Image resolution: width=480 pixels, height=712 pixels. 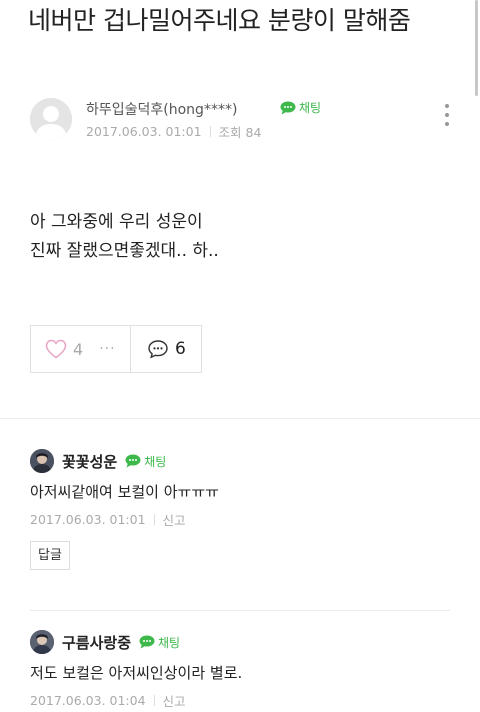 I want to click on comment-author: 꽃꽃성운, so click(x=89, y=461).